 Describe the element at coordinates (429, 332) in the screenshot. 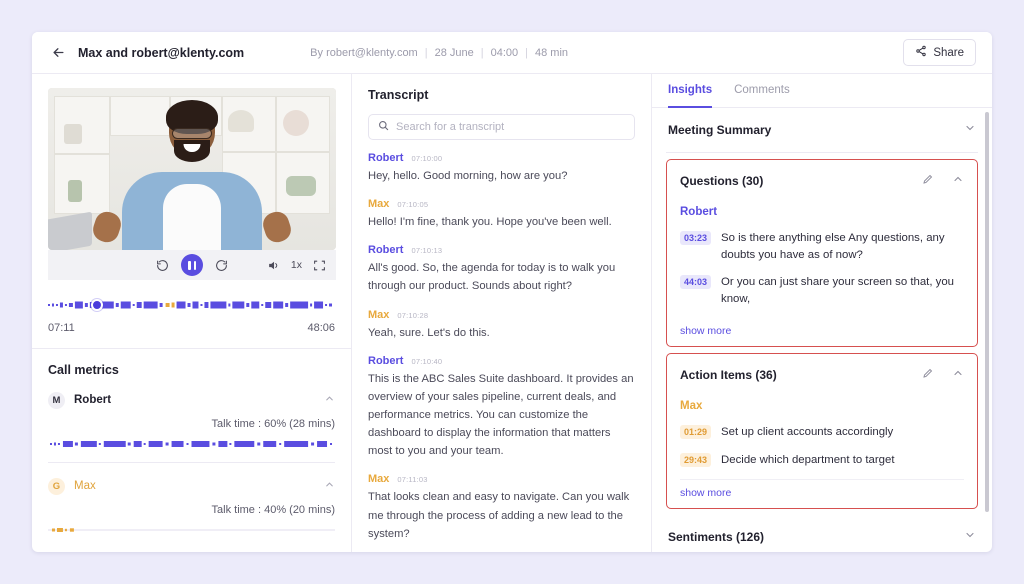

I see `utterance-text: Yeah, sure. Let's do this.` at that location.